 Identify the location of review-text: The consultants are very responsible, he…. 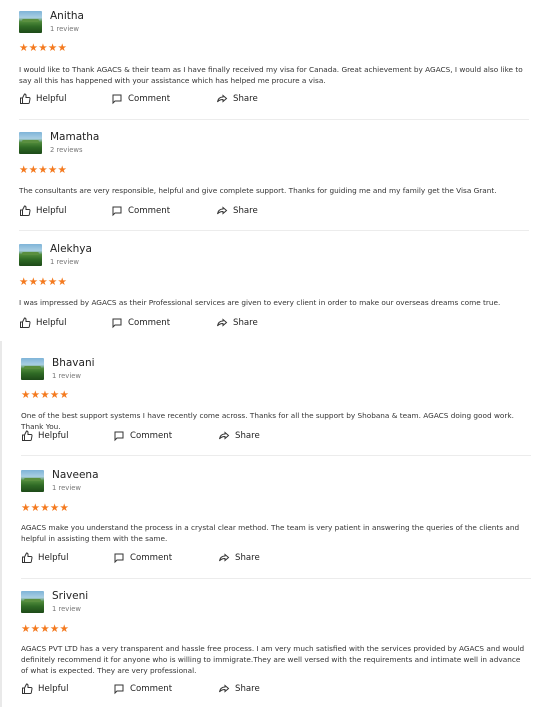
(258, 190).